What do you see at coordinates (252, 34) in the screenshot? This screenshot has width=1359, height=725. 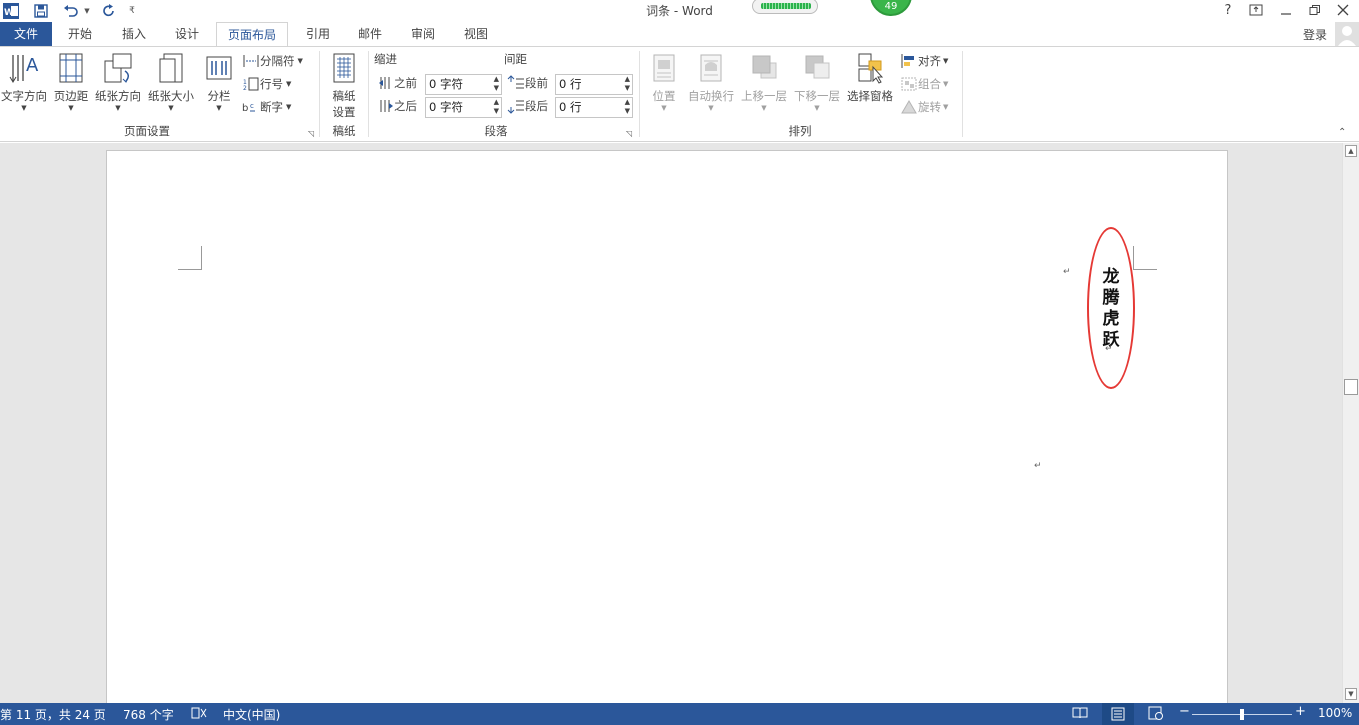 I see `tab-page-layout: 页面布局` at bounding box center [252, 34].